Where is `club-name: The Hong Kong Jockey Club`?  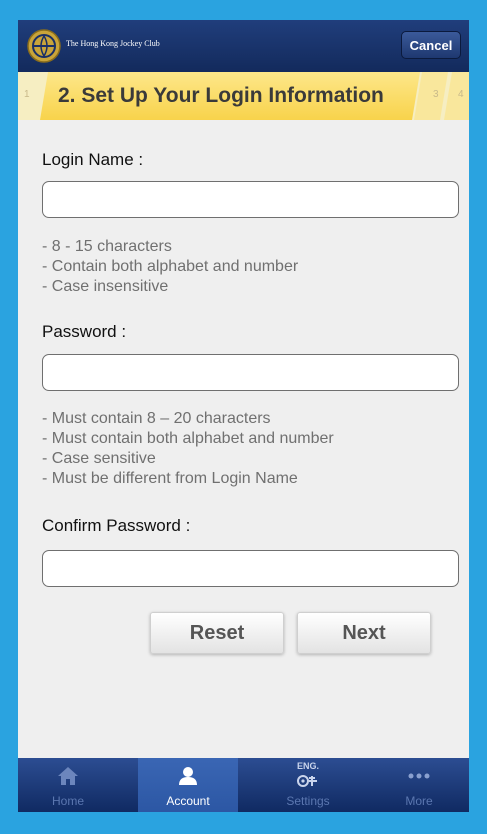
club-name: The Hong Kong Jockey Club is located at coordinates (113, 43).